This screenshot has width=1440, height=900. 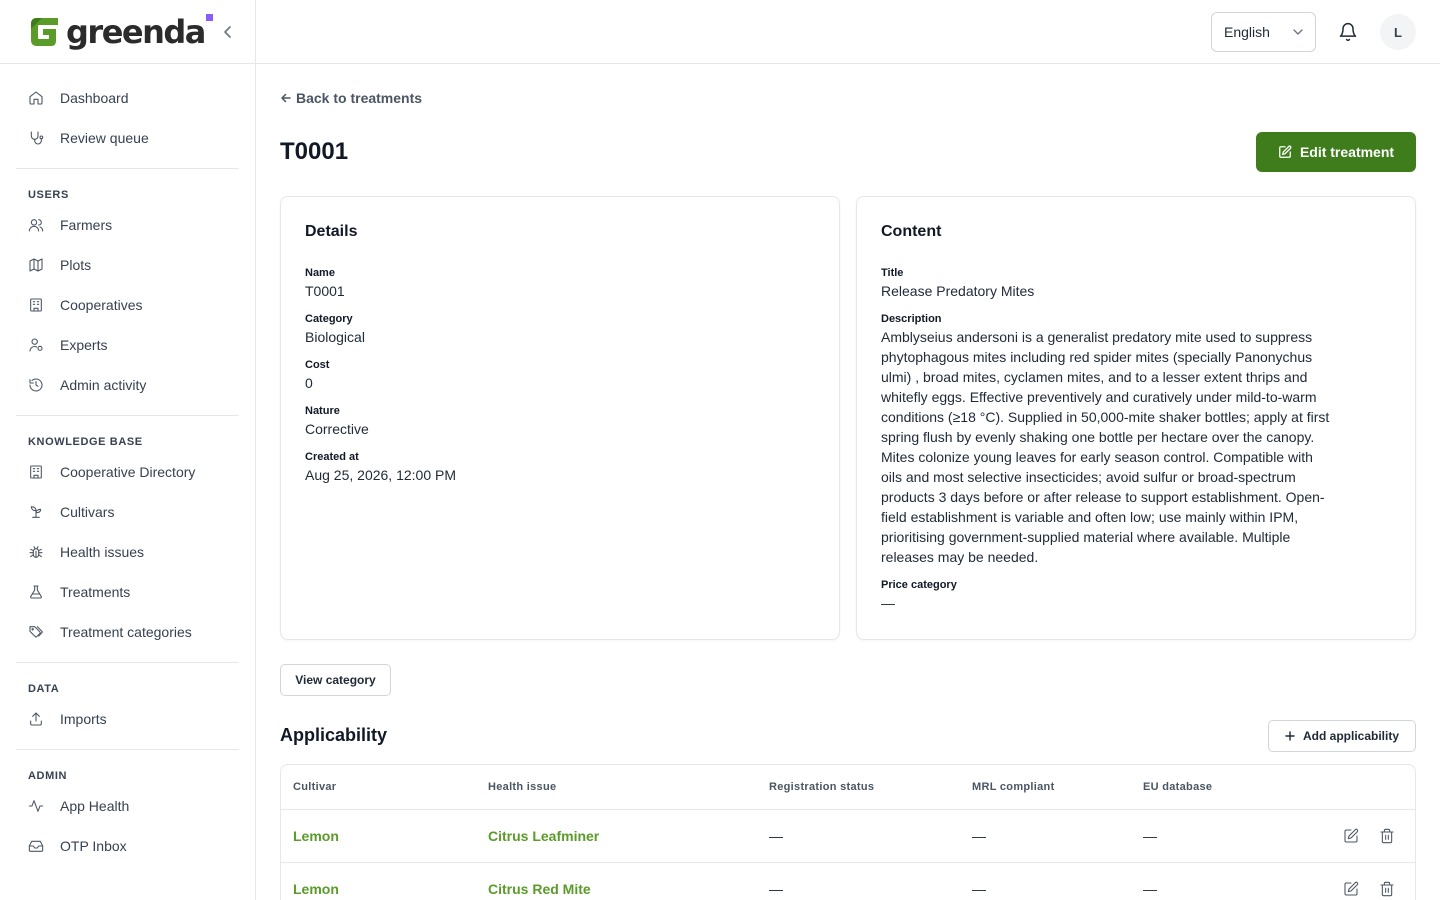 What do you see at coordinates (103, 385) in the screenshot?
I see `sidebar-item-label: Admin activity` at bounding box center [103, 385].